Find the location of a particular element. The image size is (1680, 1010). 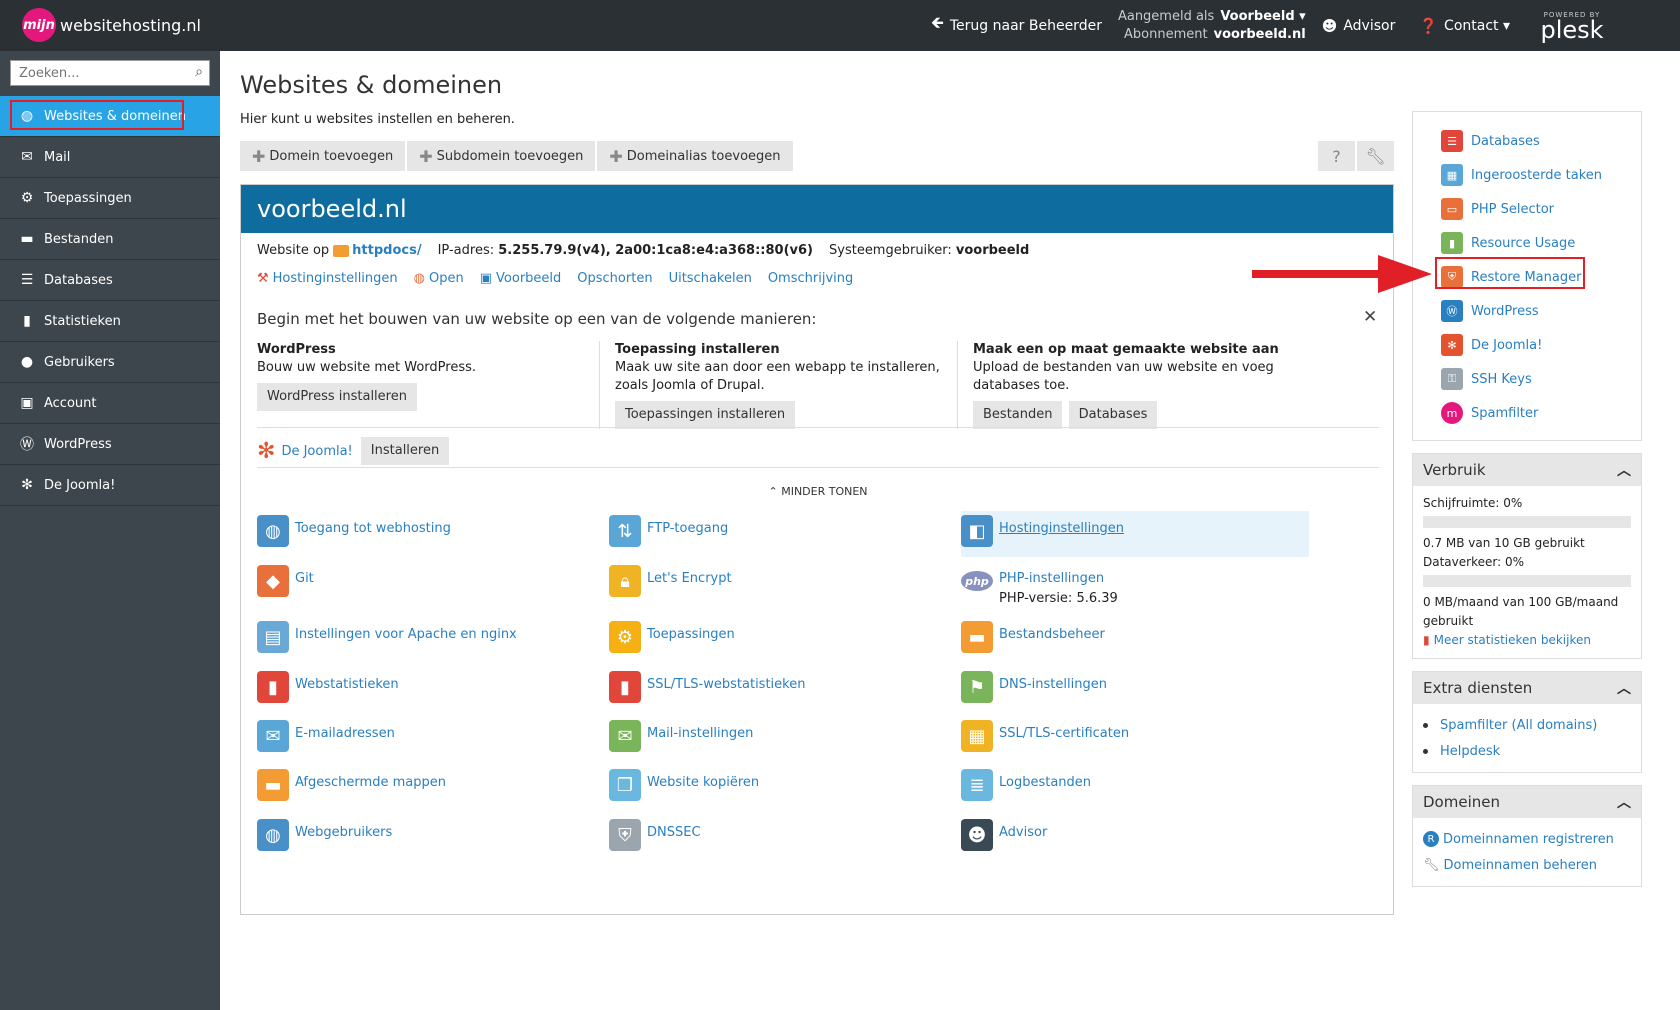

subscription-value: voorbeeld.nl is located at coordinates (1260, 35).